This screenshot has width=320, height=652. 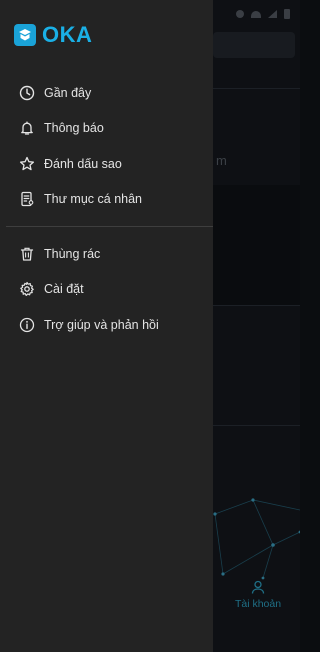 I want to click on nav-account-tab: Tài khoản, so click(x=258, y=595).